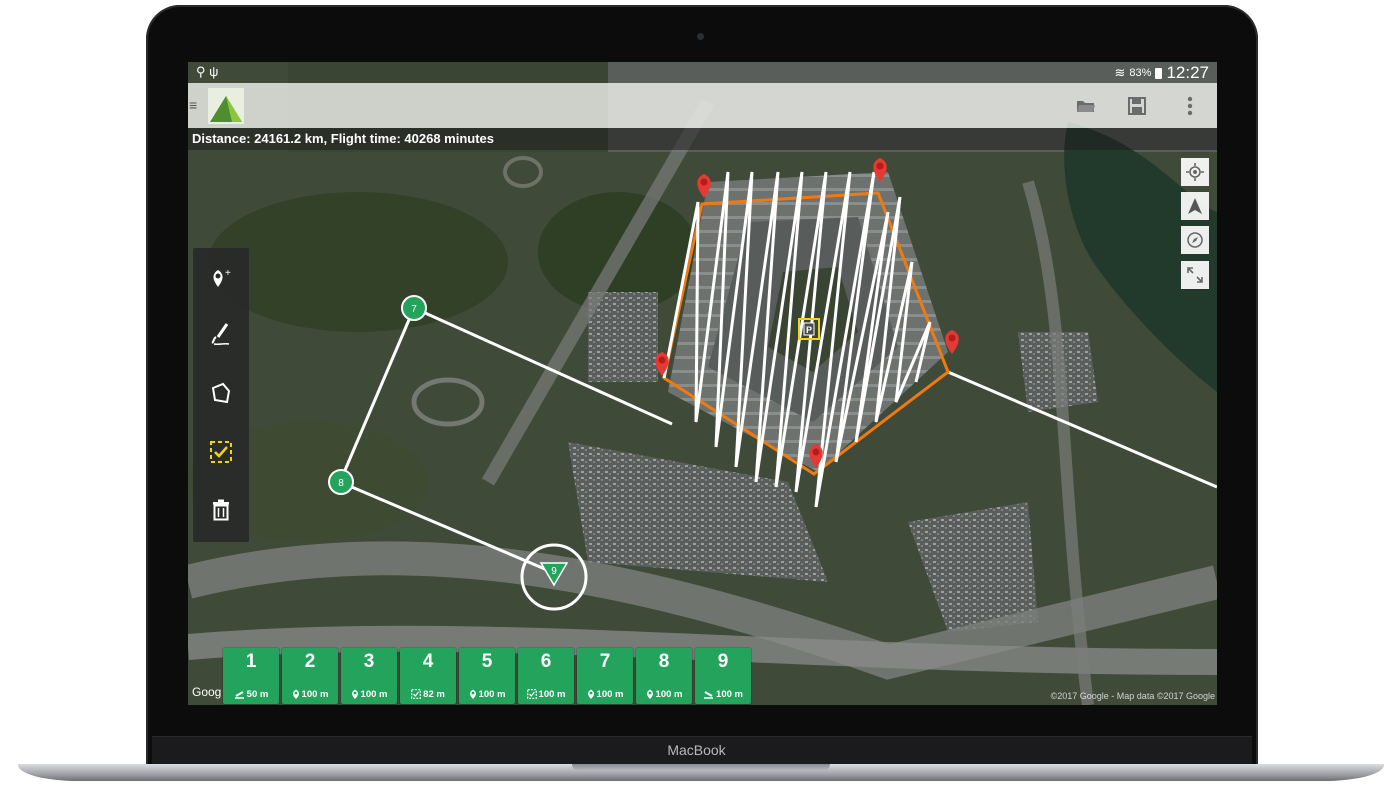  Describe the element at coordinates (310, 661) in the screenshot. I see `waypoint-number: 2` at that location.